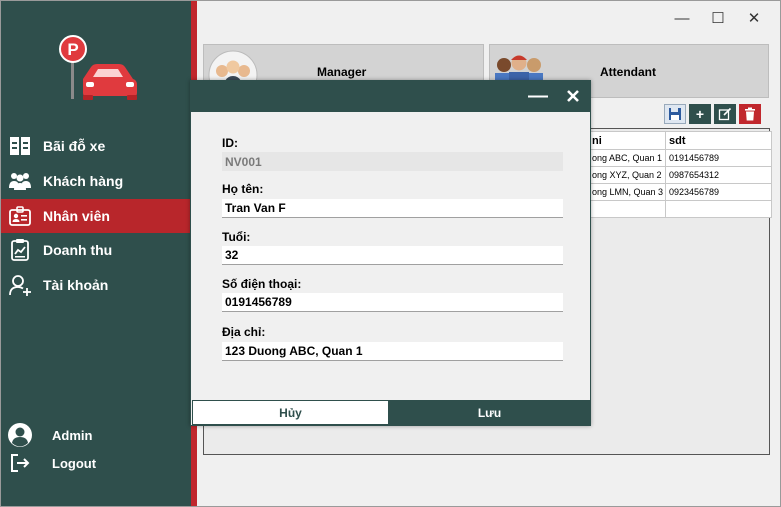  Describe the element at coordinates (20, 146) in the screenshot. I see `parking-lot-icon` at that location.